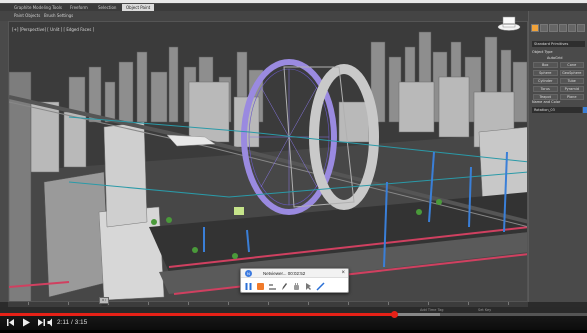 Image resolution: width=587 pixels, height=333 pixels. I want to click on primitive-type-dropdown: Standard Primitives, so click(558, 44).